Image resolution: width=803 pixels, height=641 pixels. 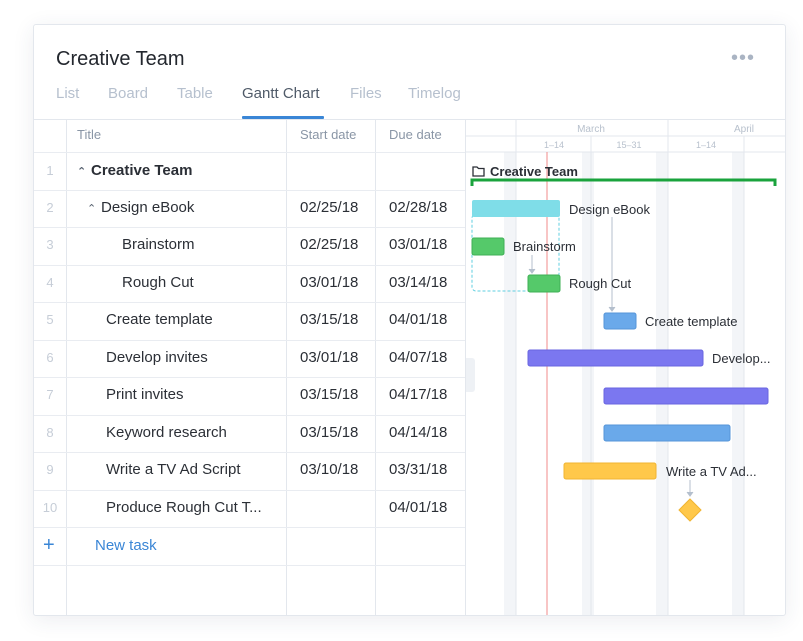 What do you see at coordinates (418, 282) in the screenshot?
I see `due-date: 03/14/18` at bounding box center [418, 282].